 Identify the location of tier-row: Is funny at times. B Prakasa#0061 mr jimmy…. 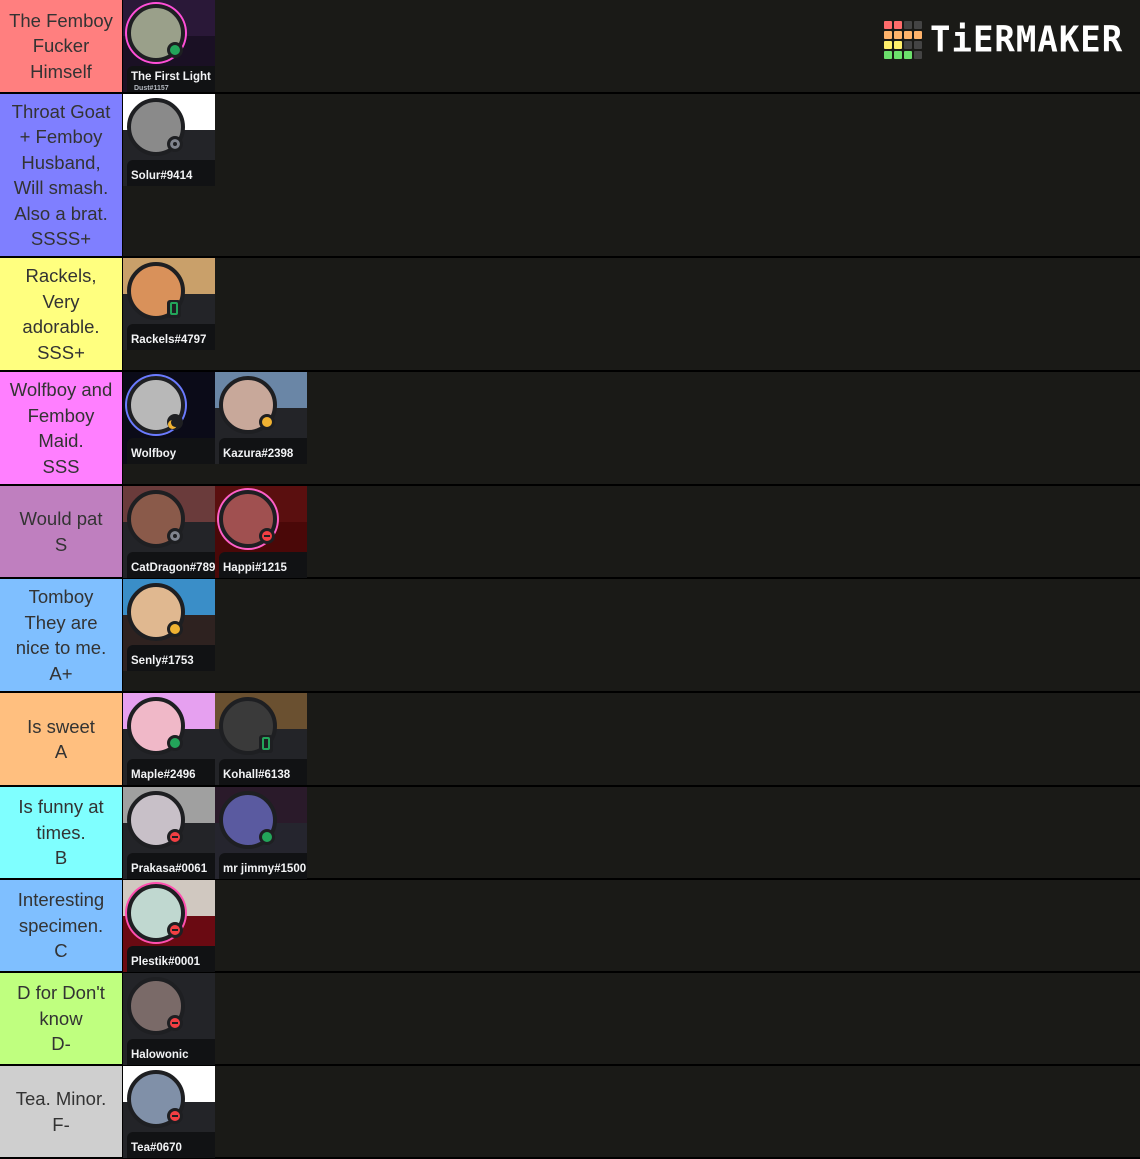
(570, 833).